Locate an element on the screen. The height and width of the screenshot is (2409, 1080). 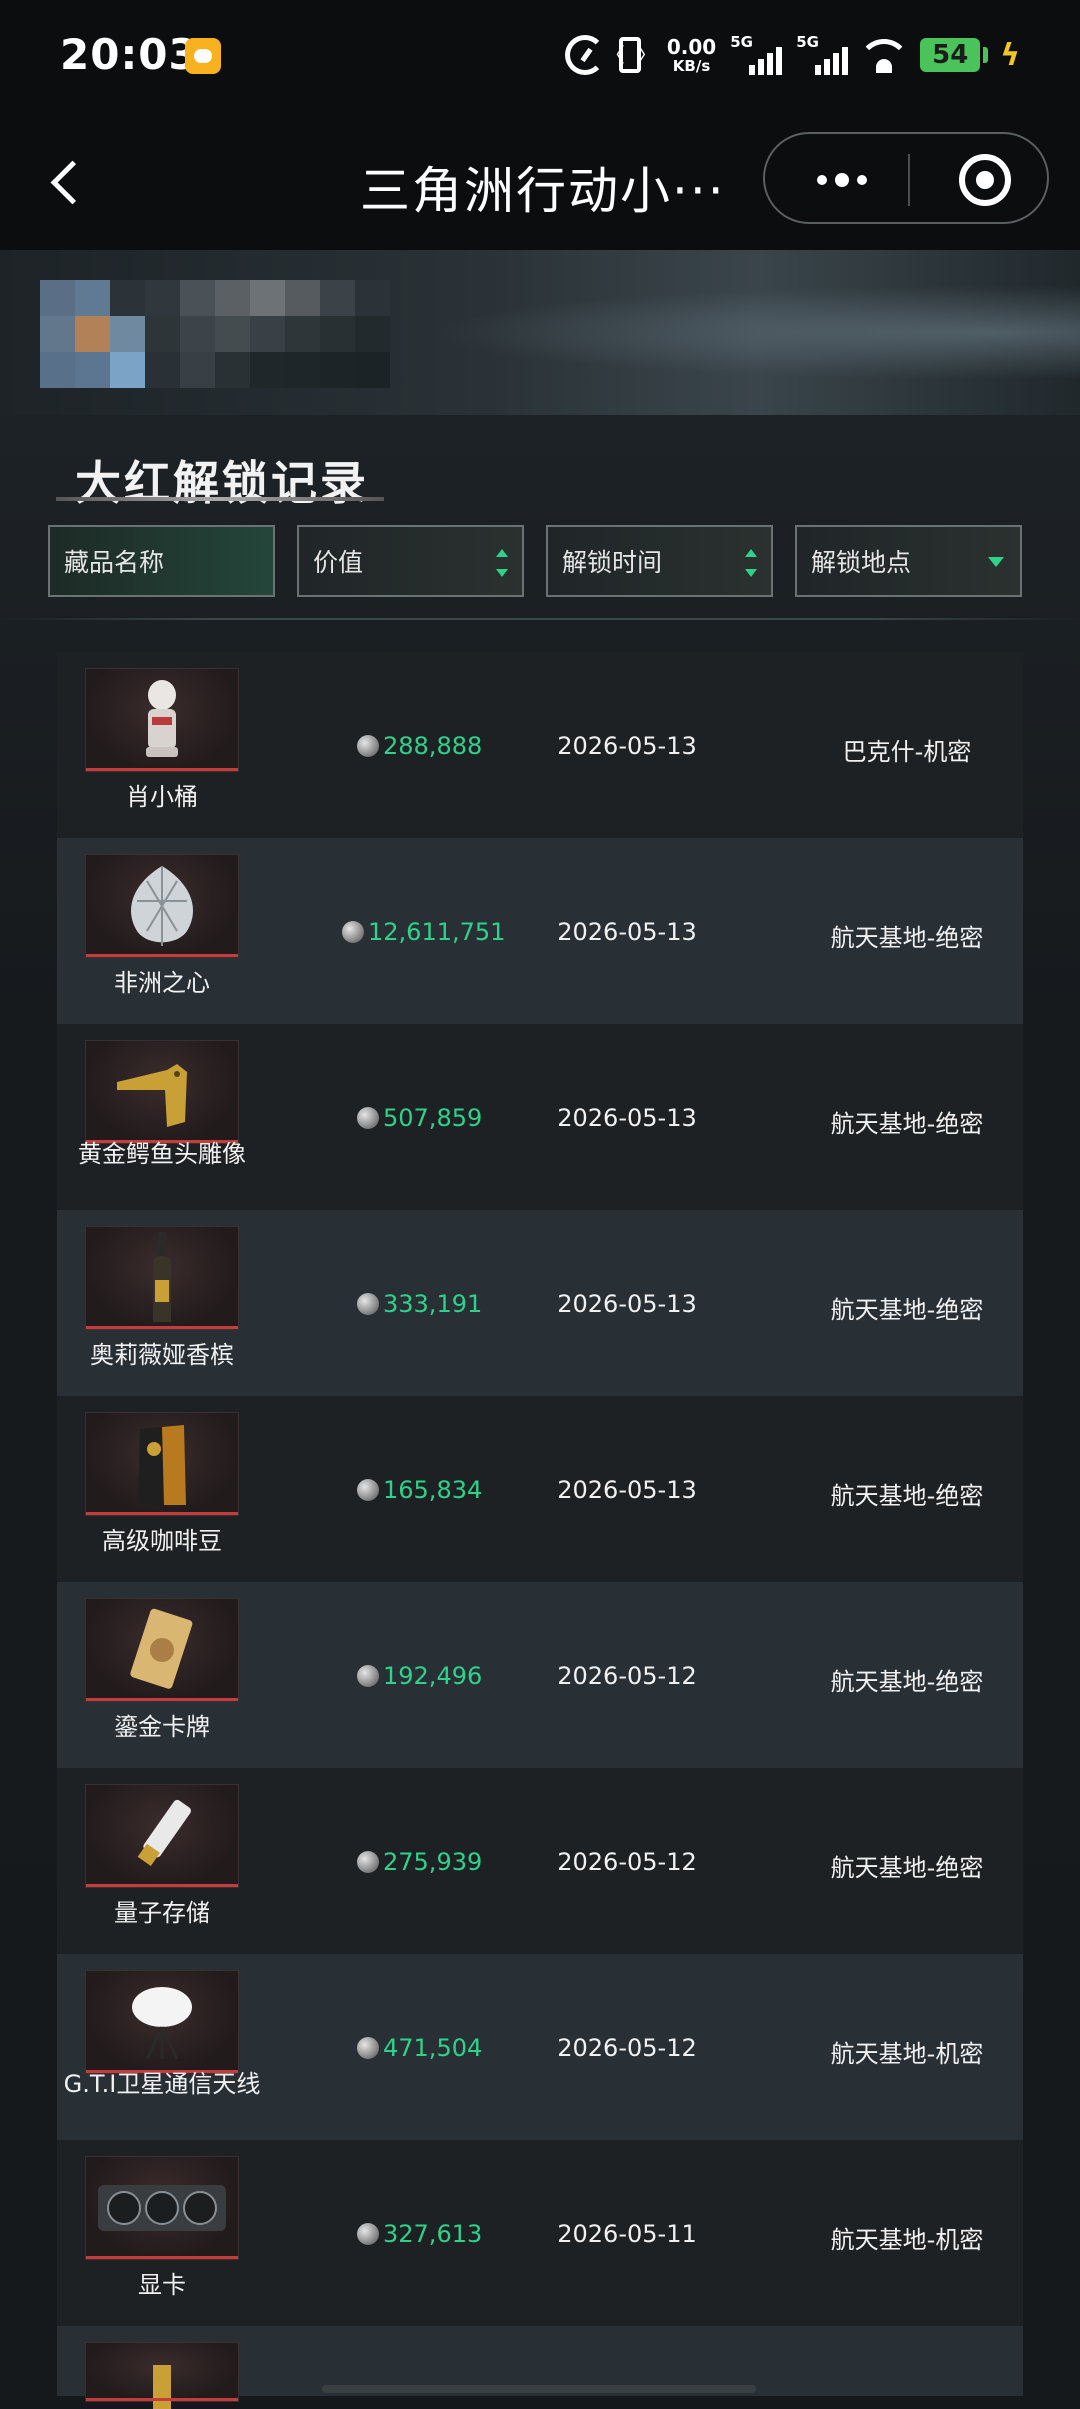
sort-unlock-time: 解锁时间 is located at coordinates (659, 561).